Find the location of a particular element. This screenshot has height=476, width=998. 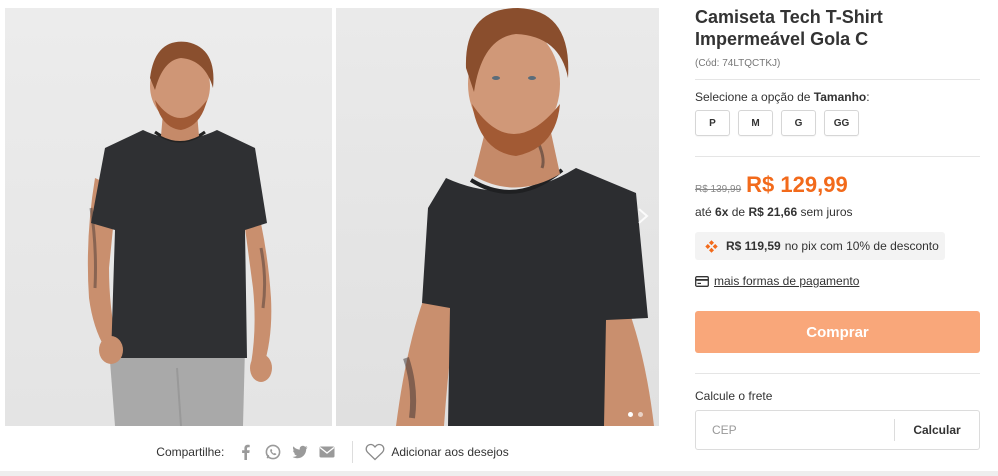

cep-input is located at coordinates (795, 430).